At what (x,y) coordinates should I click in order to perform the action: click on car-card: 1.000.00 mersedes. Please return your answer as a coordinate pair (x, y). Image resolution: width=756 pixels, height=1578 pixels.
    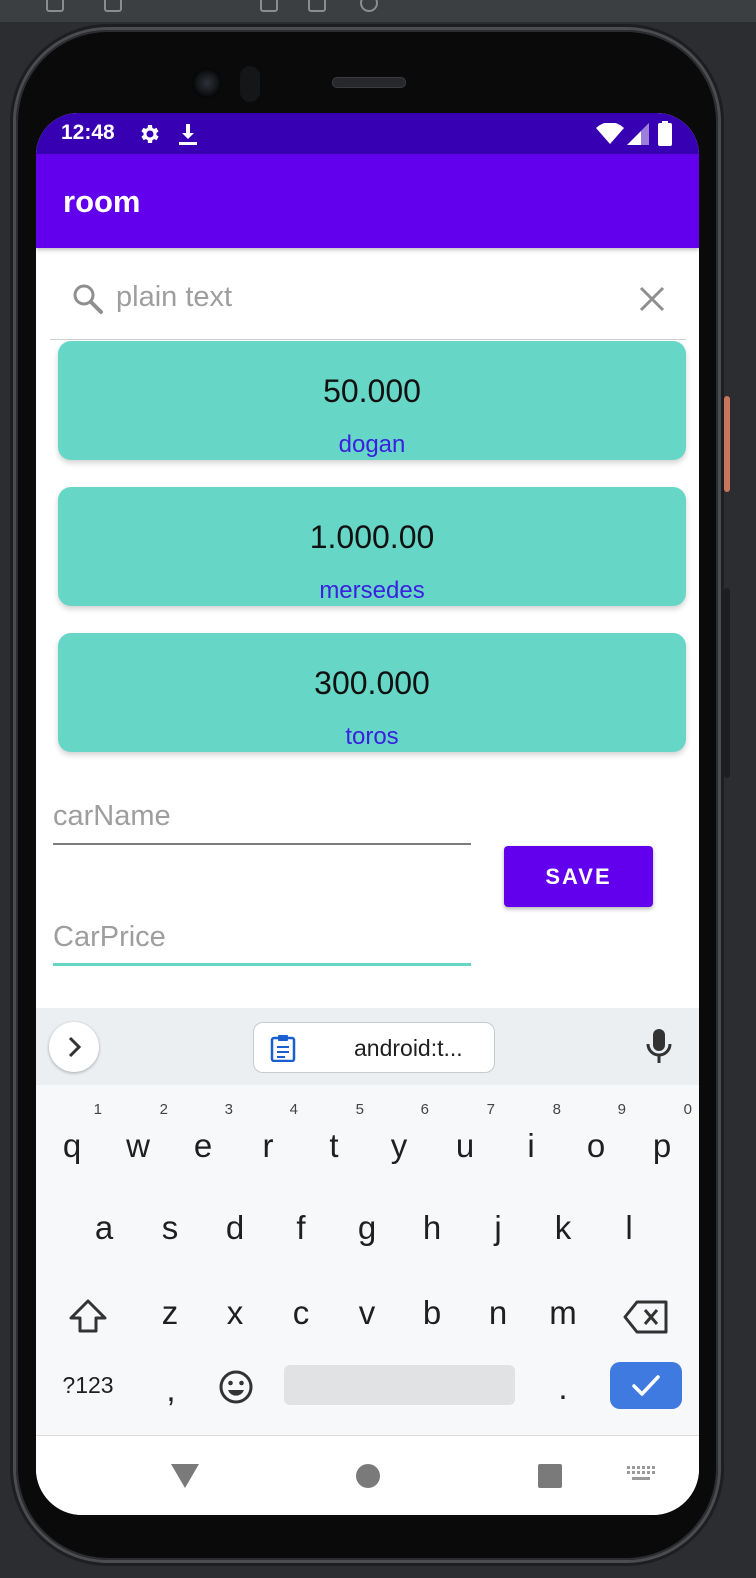
    Looking at the image, I should click on (372, 546).